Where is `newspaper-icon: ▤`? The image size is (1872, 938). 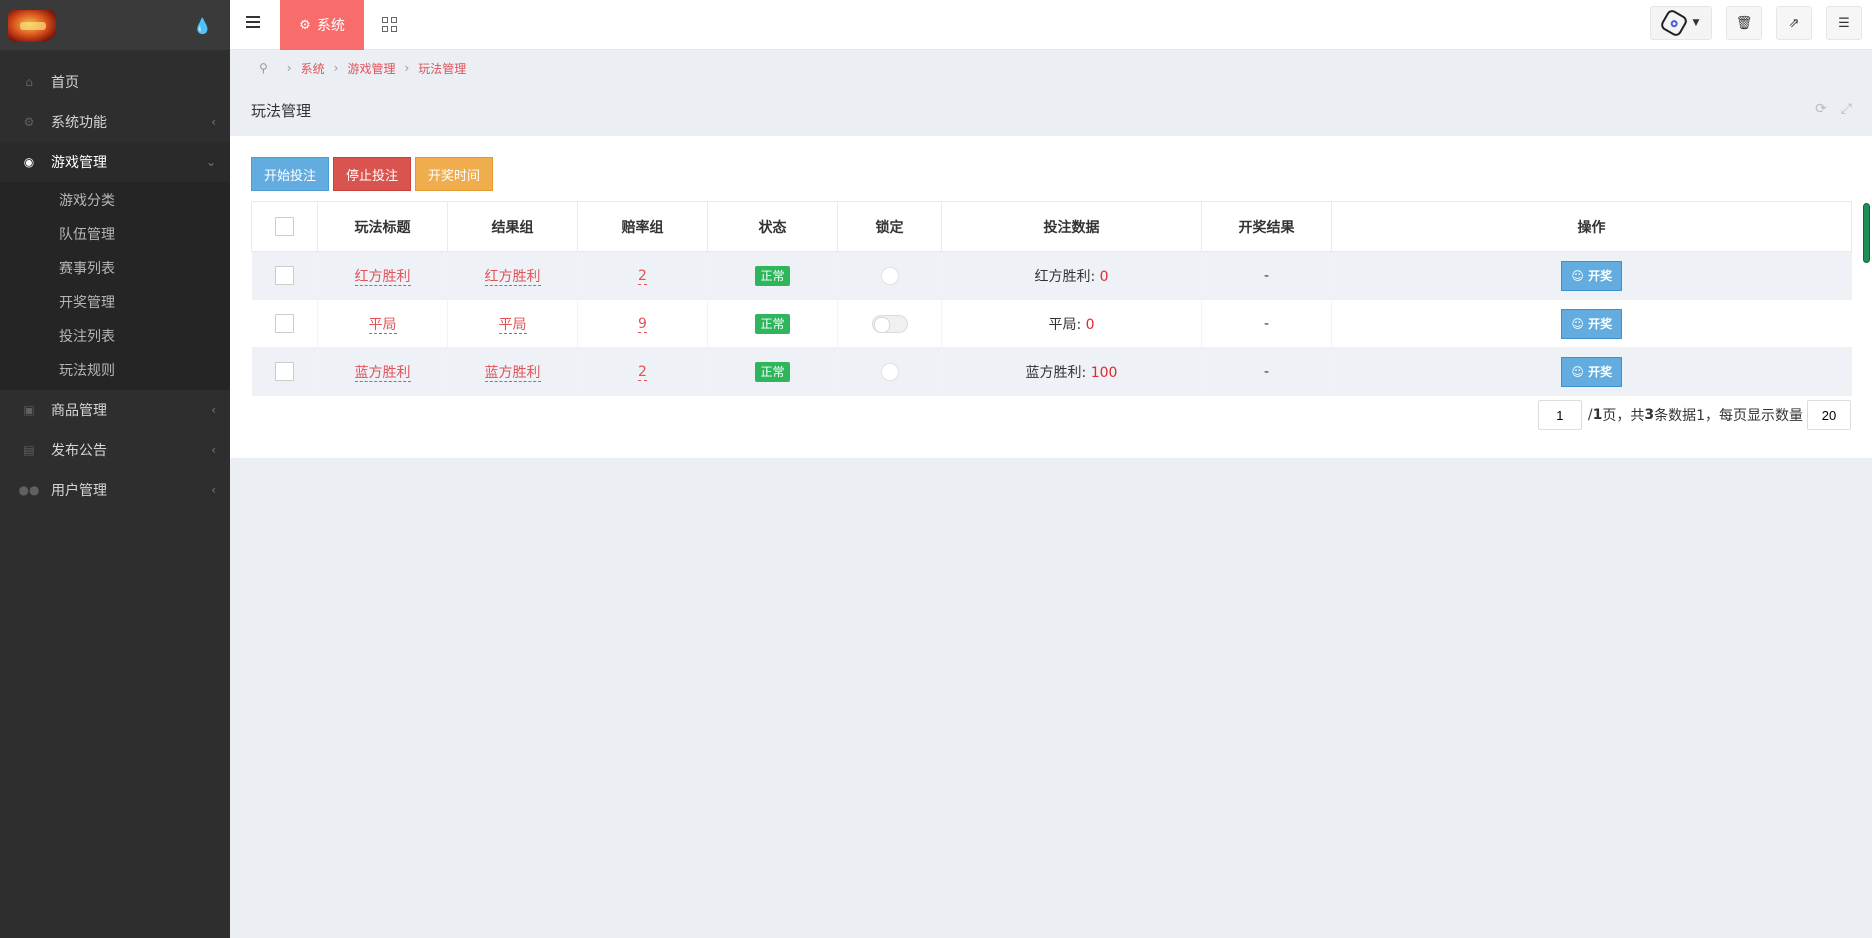
newspaper-icon: ▤ is located at coordinates (29, 450).